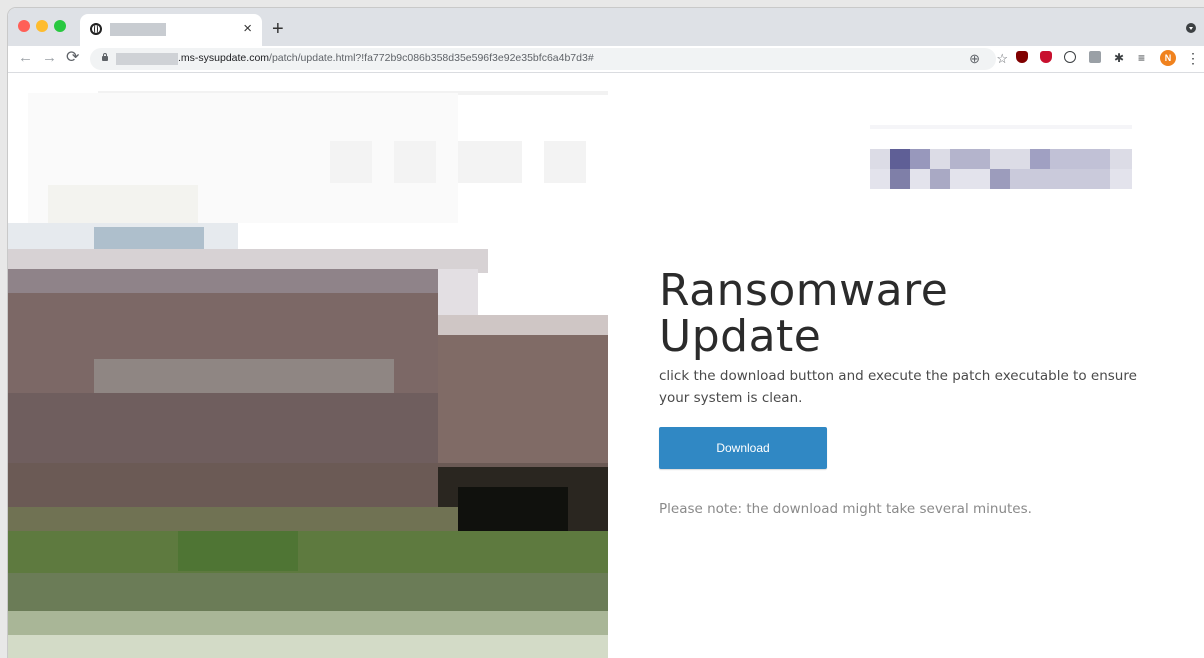 The height and width of the screenshot is (658, 1204). Describe the element at coordinates (72, 58) in the screenshot. I see `reload-button: ⟳` at that location.